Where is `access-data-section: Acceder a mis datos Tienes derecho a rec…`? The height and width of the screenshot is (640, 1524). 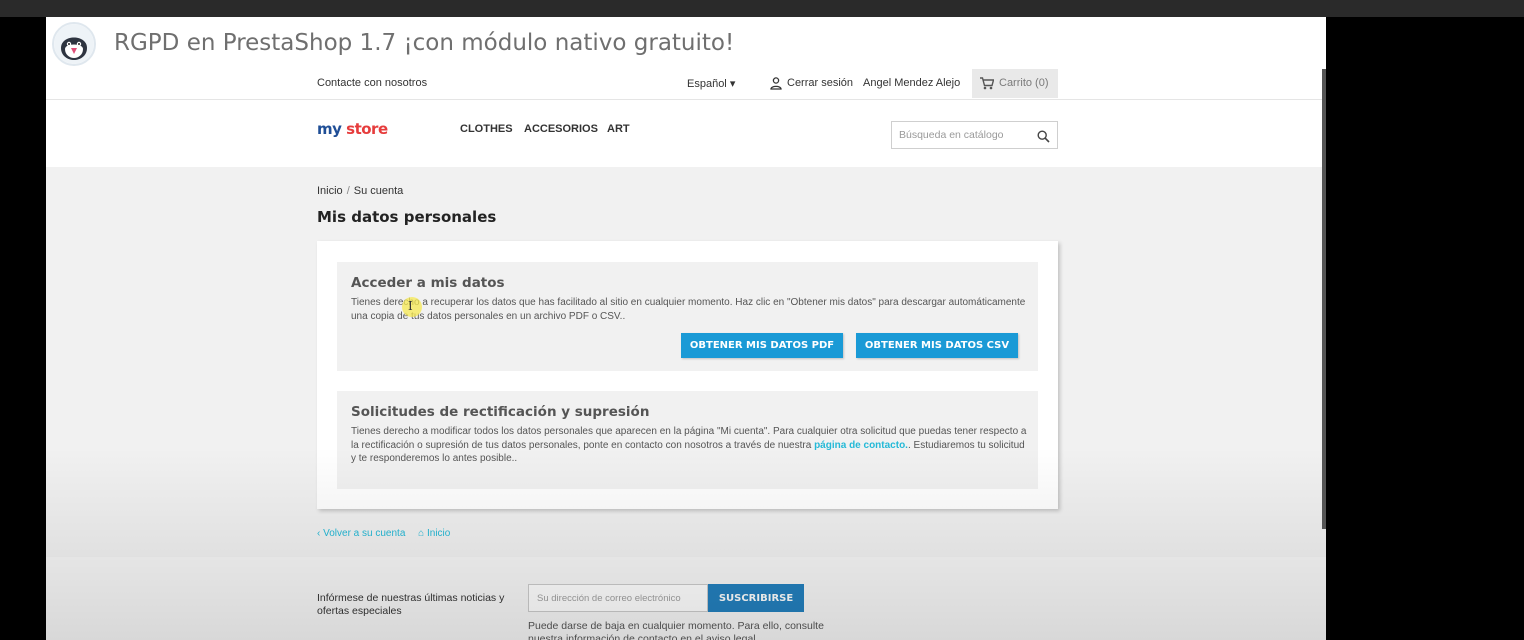 access-data-section: Acceder a mis datos Tienes derecho a rec… is located at coordinates (687, 316).